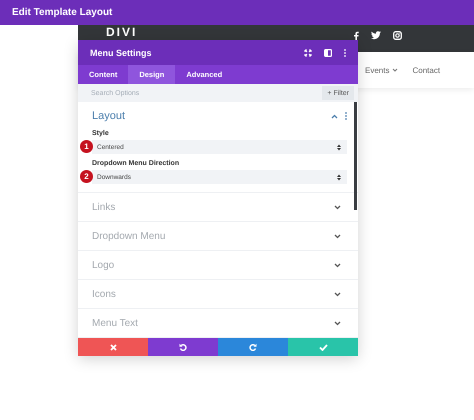 This screenshot has width=474, height=420. What do you see at coordinates (121, 53) in the screenshot?
I see `modal-title: Menu Settings` at bounding box center [121, 53].